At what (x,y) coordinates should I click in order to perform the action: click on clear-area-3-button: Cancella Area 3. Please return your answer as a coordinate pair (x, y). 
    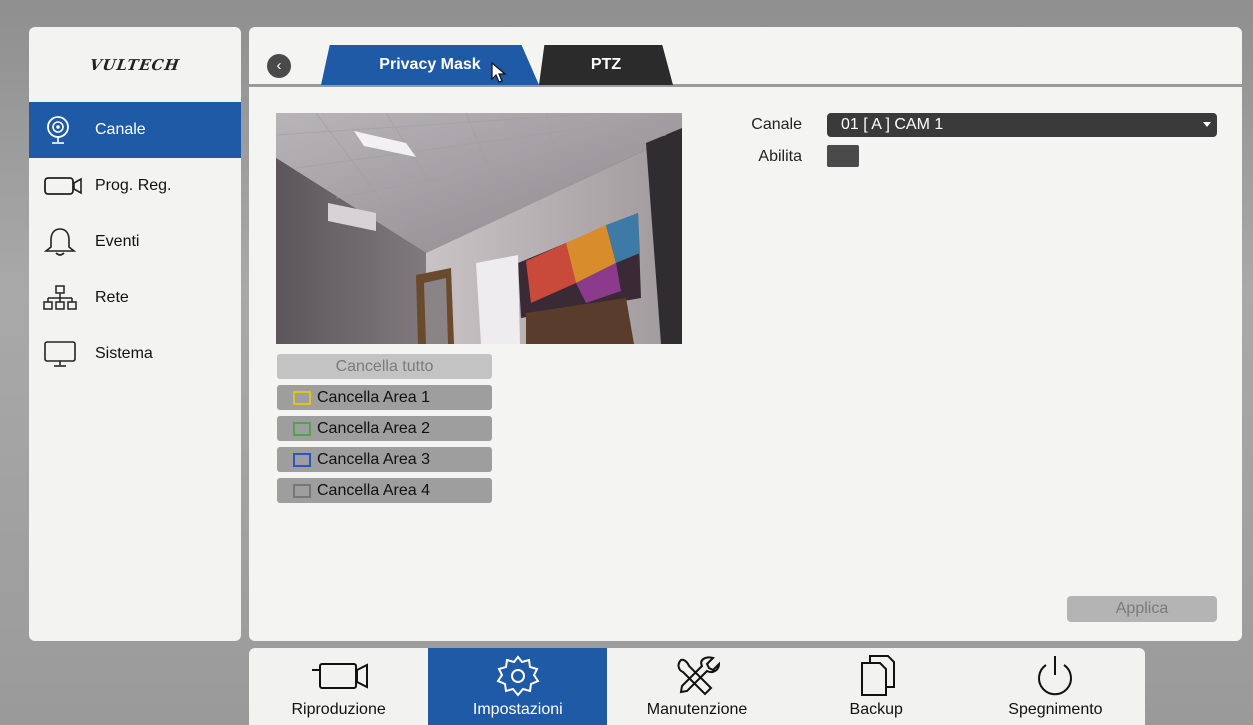
    Looking at the image, I should click on (384, 459).